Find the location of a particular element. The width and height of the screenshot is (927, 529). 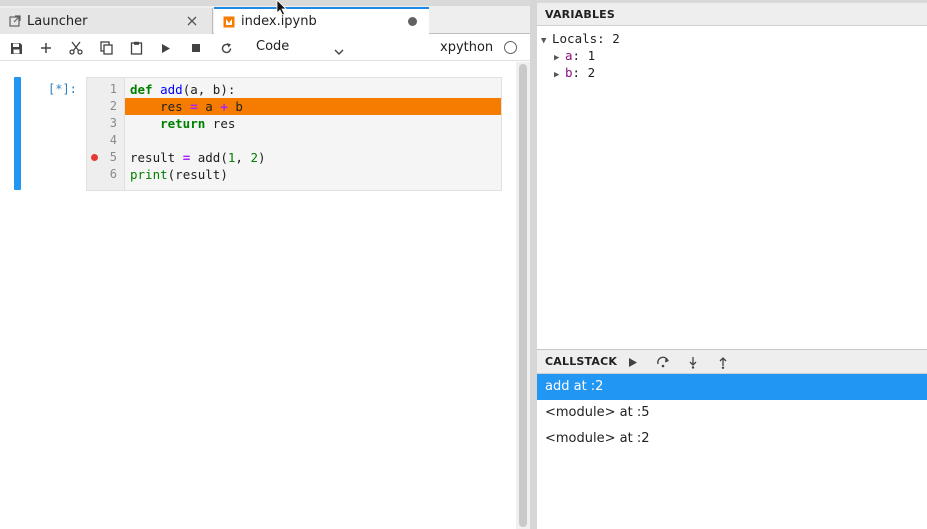

tab-bar: Launcher index.ipynb is located at coordinates (265, 17).